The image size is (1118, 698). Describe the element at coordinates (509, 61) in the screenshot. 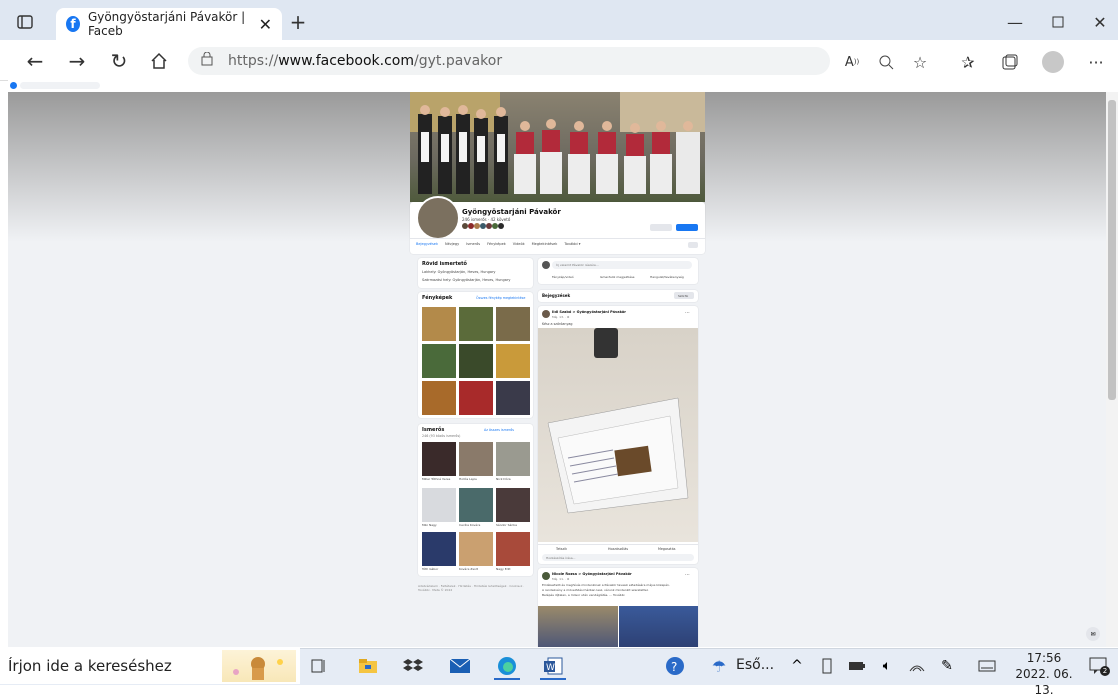

I see `address-bar: https://www.facebook.com/gyt.pavakor` at that location.